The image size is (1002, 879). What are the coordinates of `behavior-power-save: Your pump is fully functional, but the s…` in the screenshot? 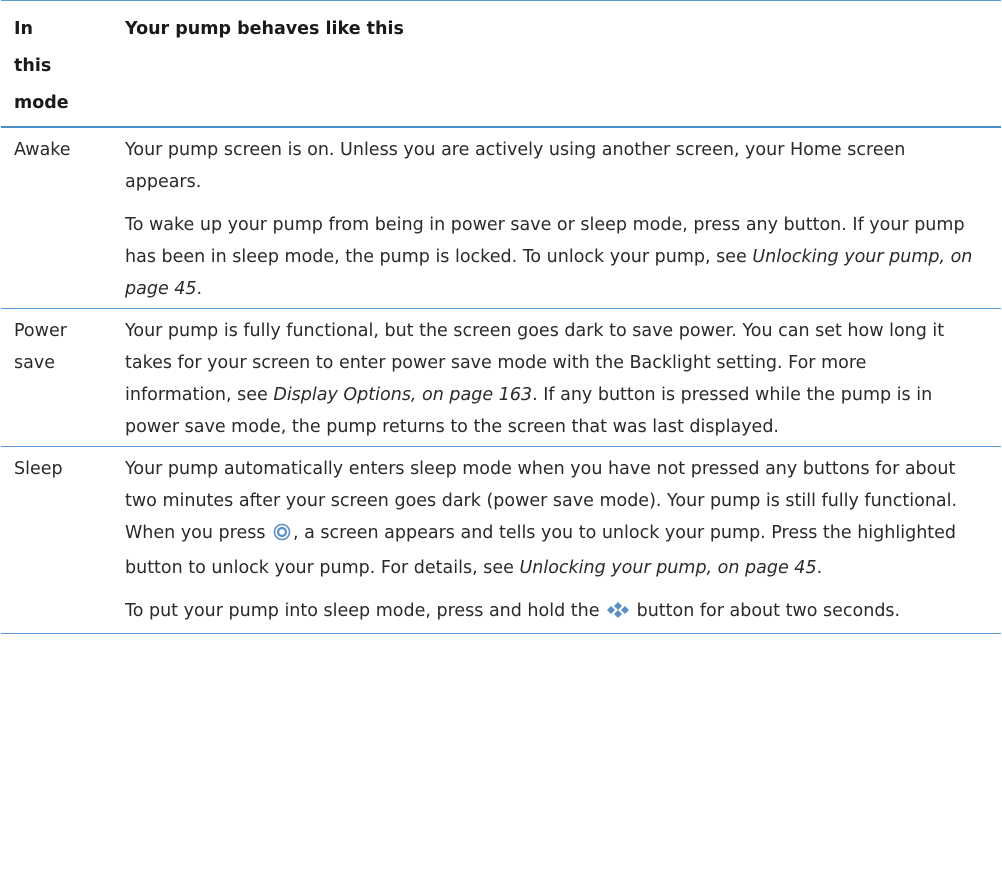 It's located at (555, 378).